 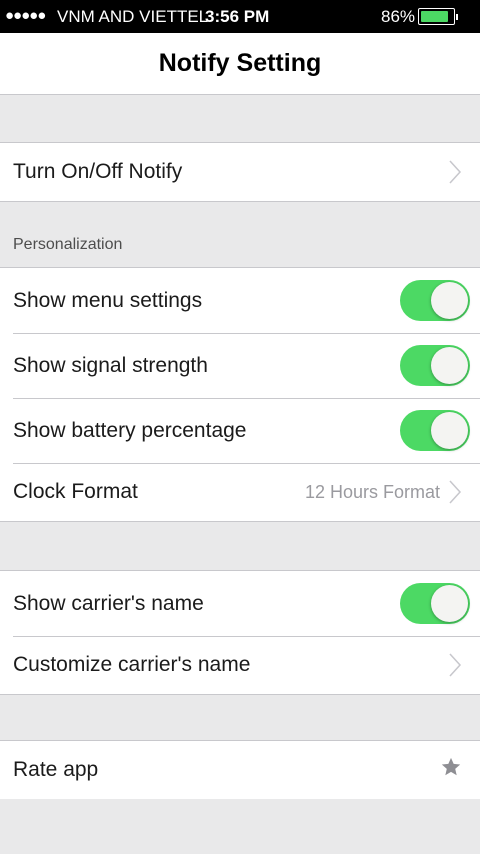 I want to click on show-battery-percentage-label: Show battery percentage, so click(x=130, y=430).